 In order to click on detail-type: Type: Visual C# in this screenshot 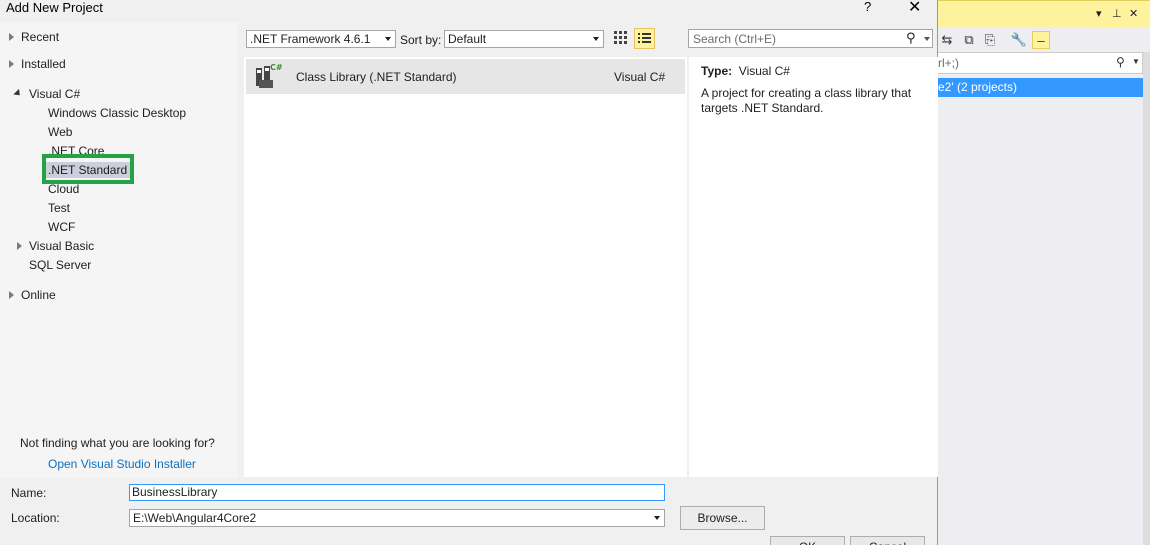, I will do `click(745, 71)`.